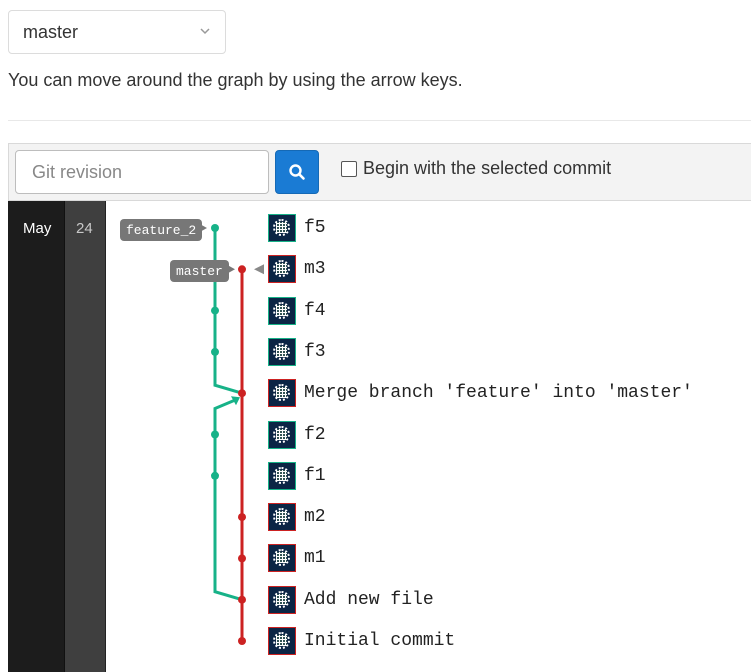 The image size is (751, 672). Describe the element at coordinates (315, 228) in the screenshot. I see `commit-message: f5` at that location.